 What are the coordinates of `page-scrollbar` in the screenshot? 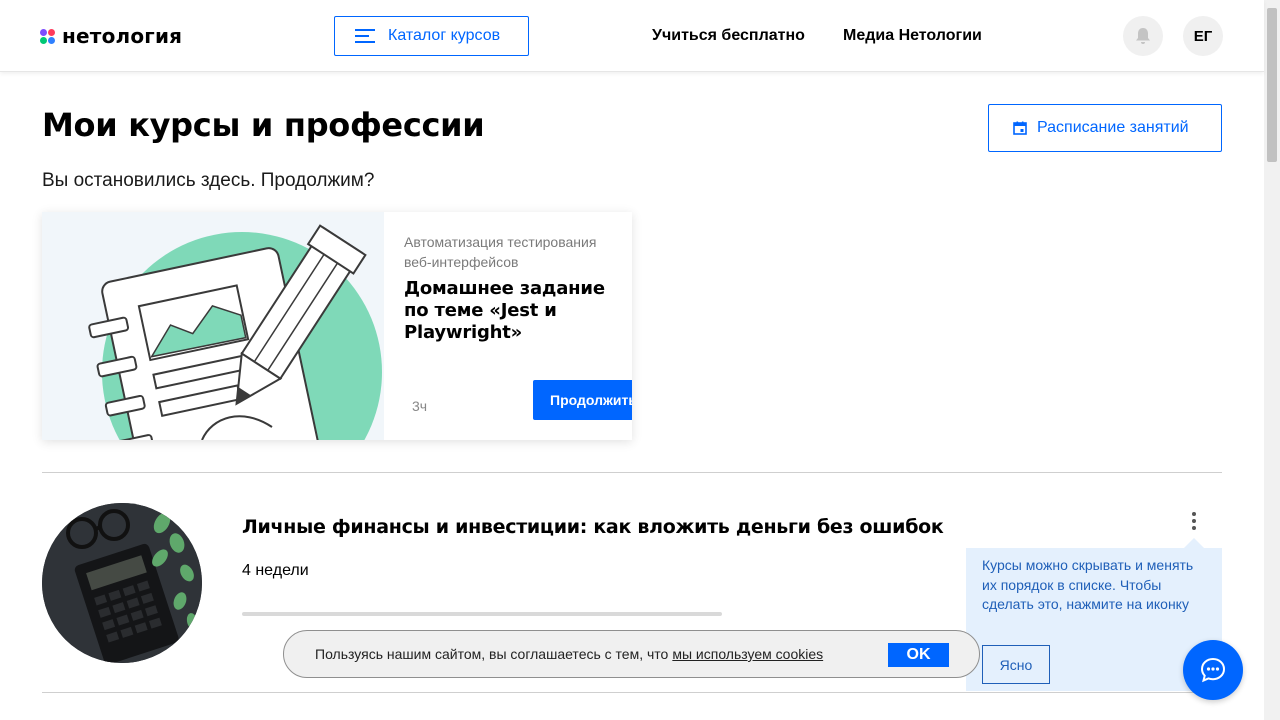 It's located at (1272, 360).